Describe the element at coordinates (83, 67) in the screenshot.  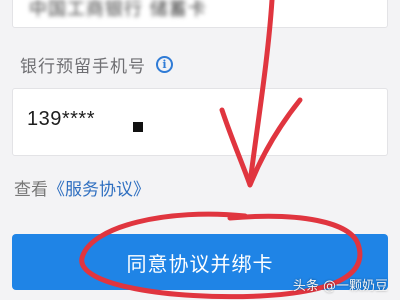
I see `phone-label: 银行预留手机号` at that location.